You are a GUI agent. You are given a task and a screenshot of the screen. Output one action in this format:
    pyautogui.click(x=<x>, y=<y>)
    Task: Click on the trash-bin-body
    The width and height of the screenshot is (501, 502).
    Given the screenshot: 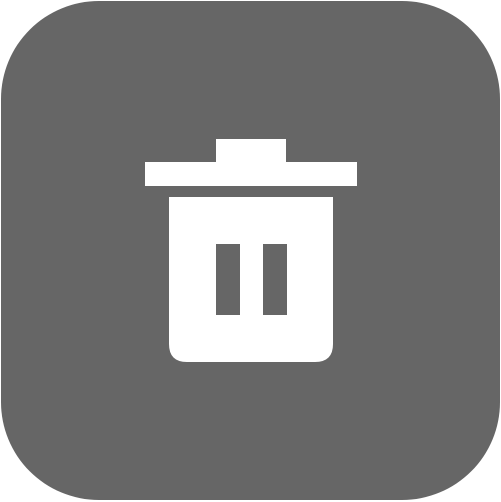 What is the action you would take?
    pyautogui.click(x=251, y=279)
    